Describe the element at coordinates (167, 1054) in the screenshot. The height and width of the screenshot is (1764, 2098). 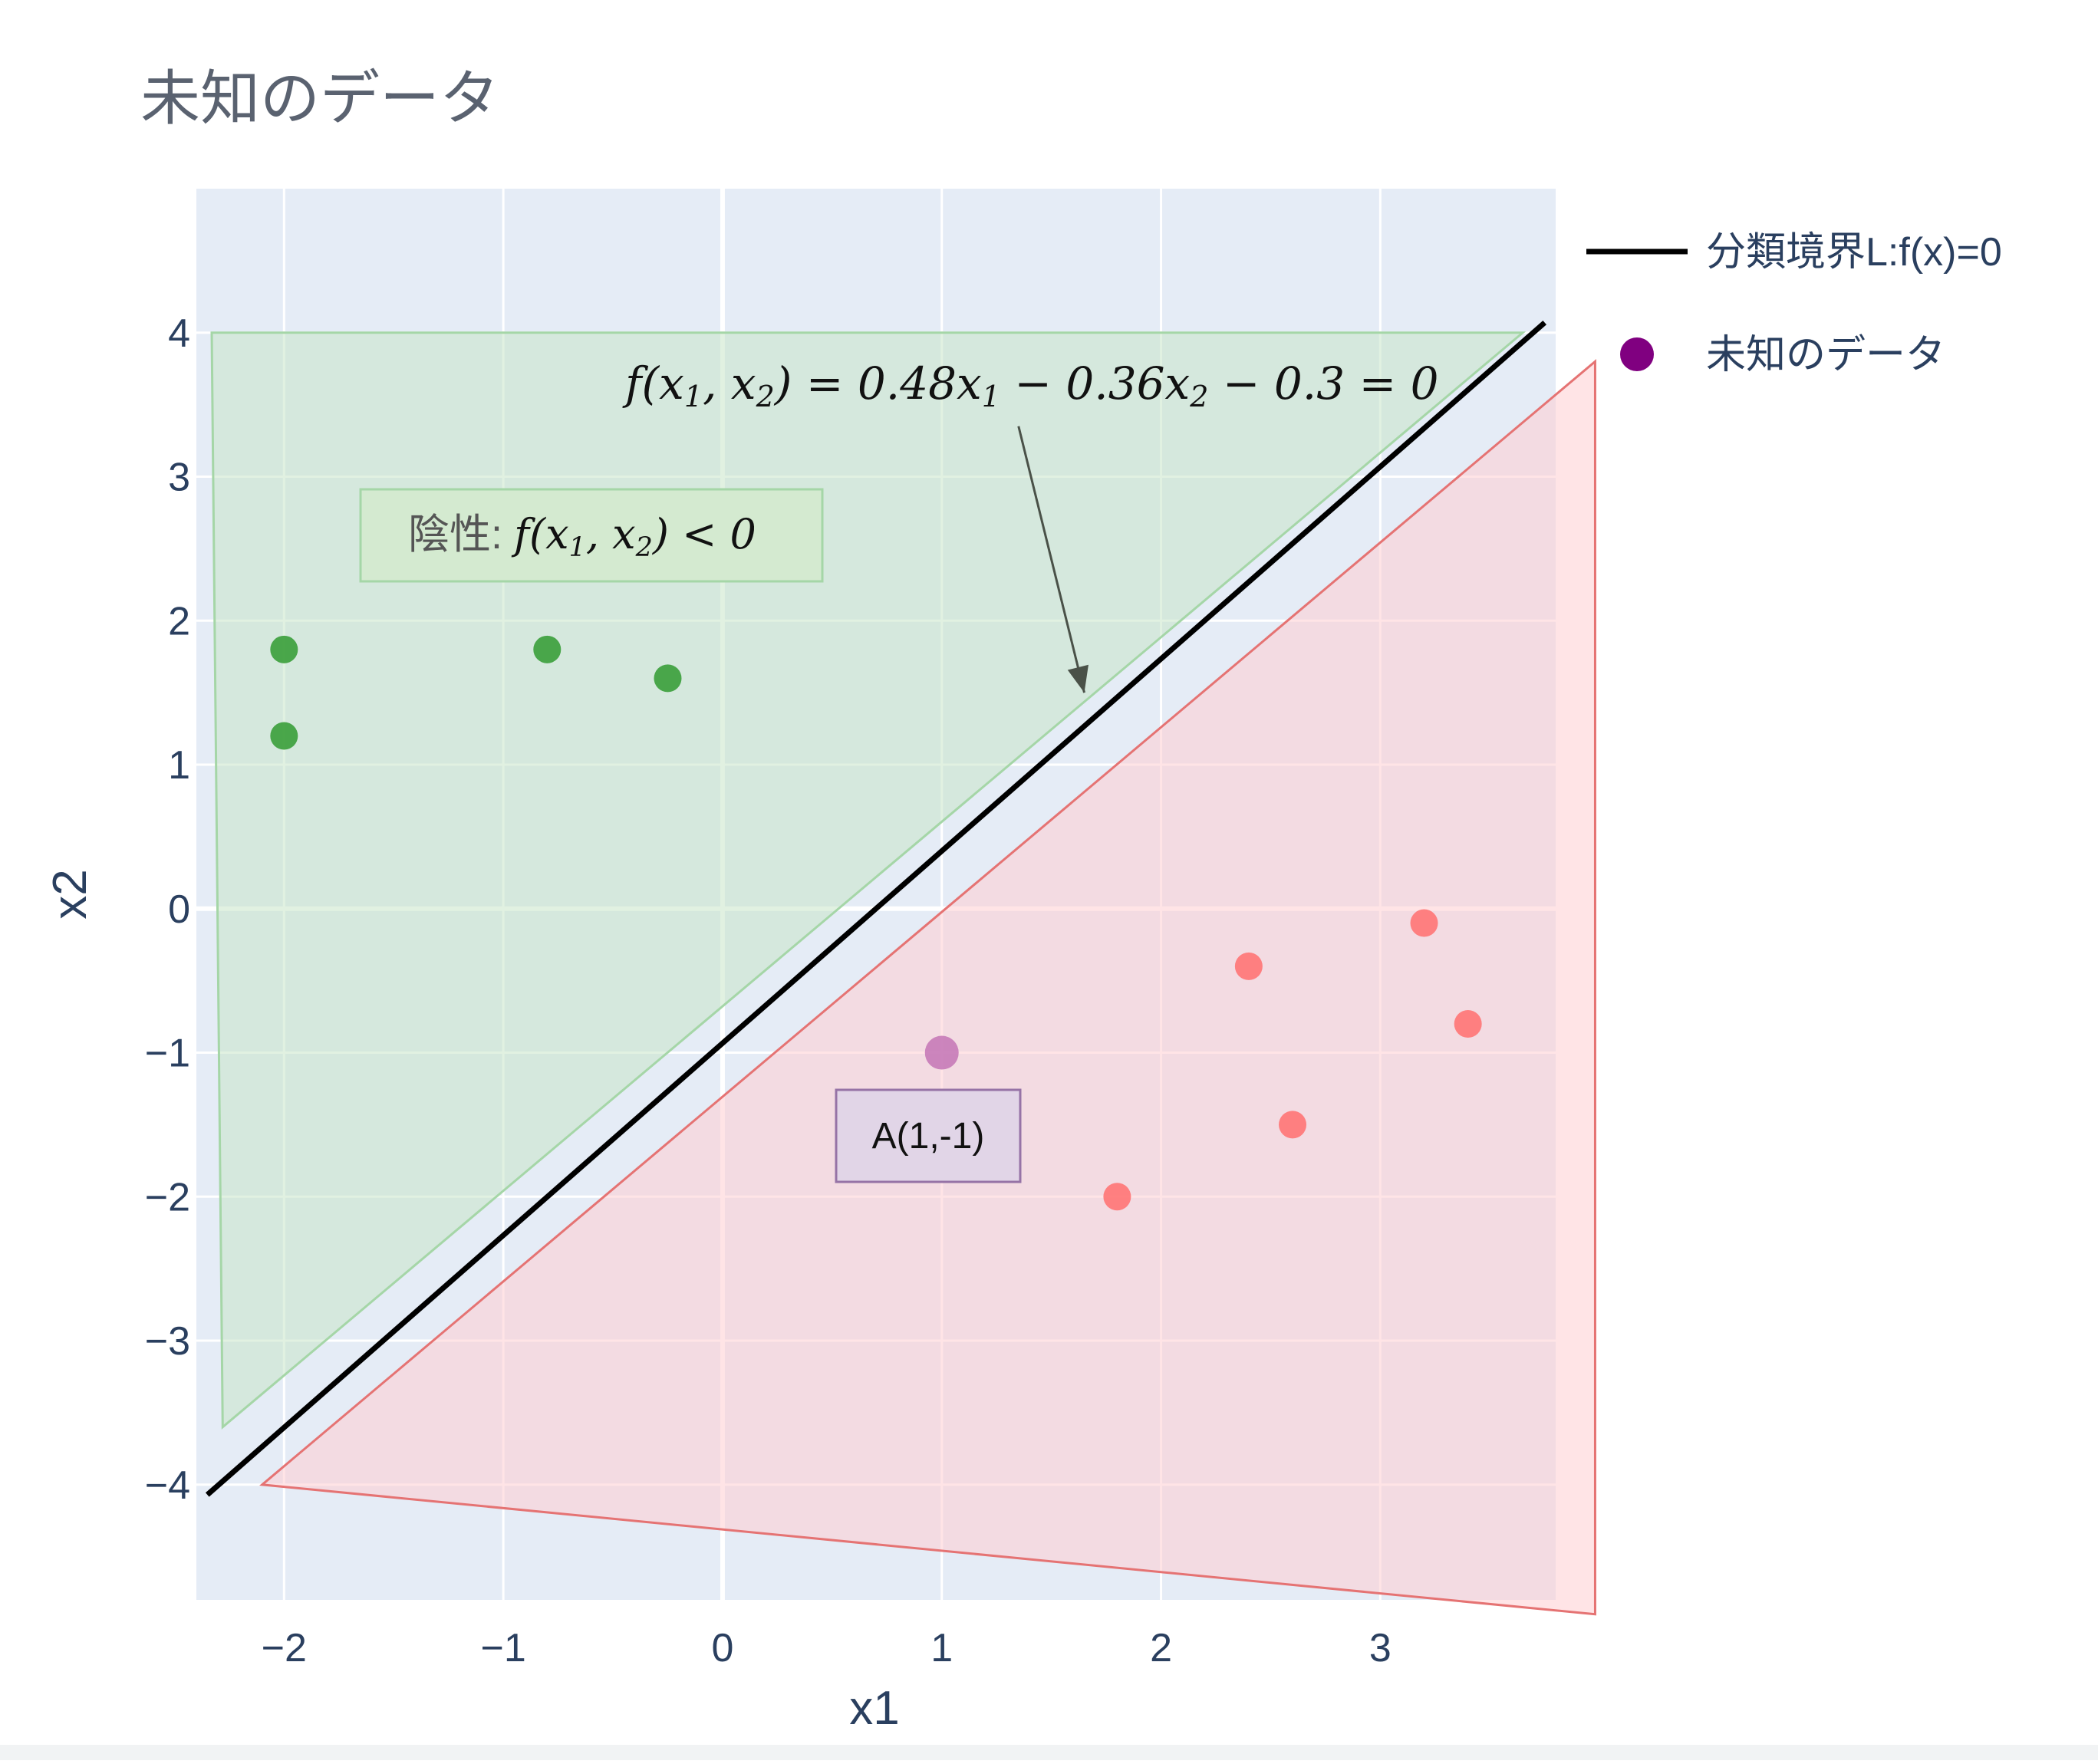
I see `y-tick-label: −1` at that location.